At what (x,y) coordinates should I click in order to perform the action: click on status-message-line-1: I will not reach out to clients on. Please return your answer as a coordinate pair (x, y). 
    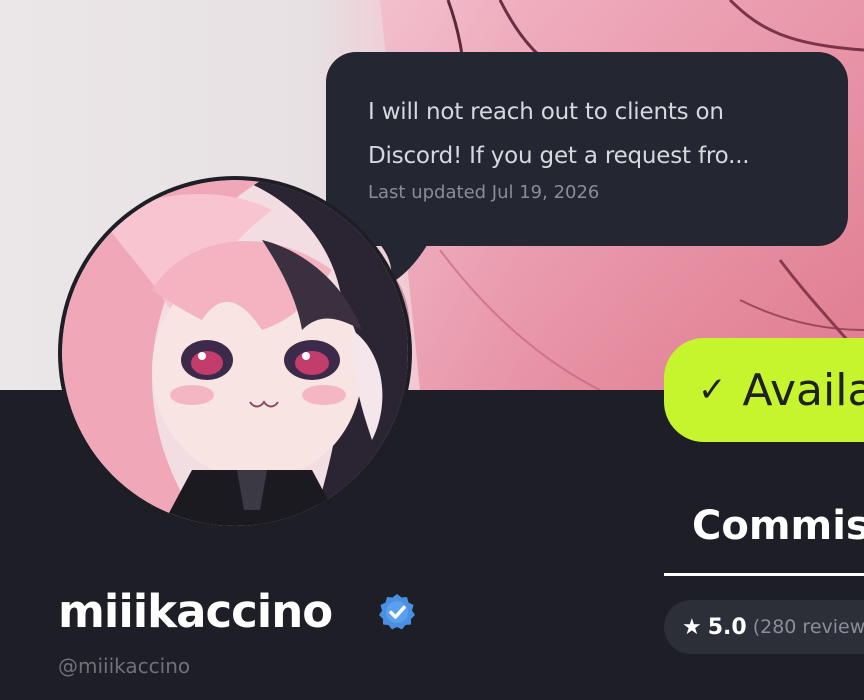
    Looking at the image, I should click on (546, 112).